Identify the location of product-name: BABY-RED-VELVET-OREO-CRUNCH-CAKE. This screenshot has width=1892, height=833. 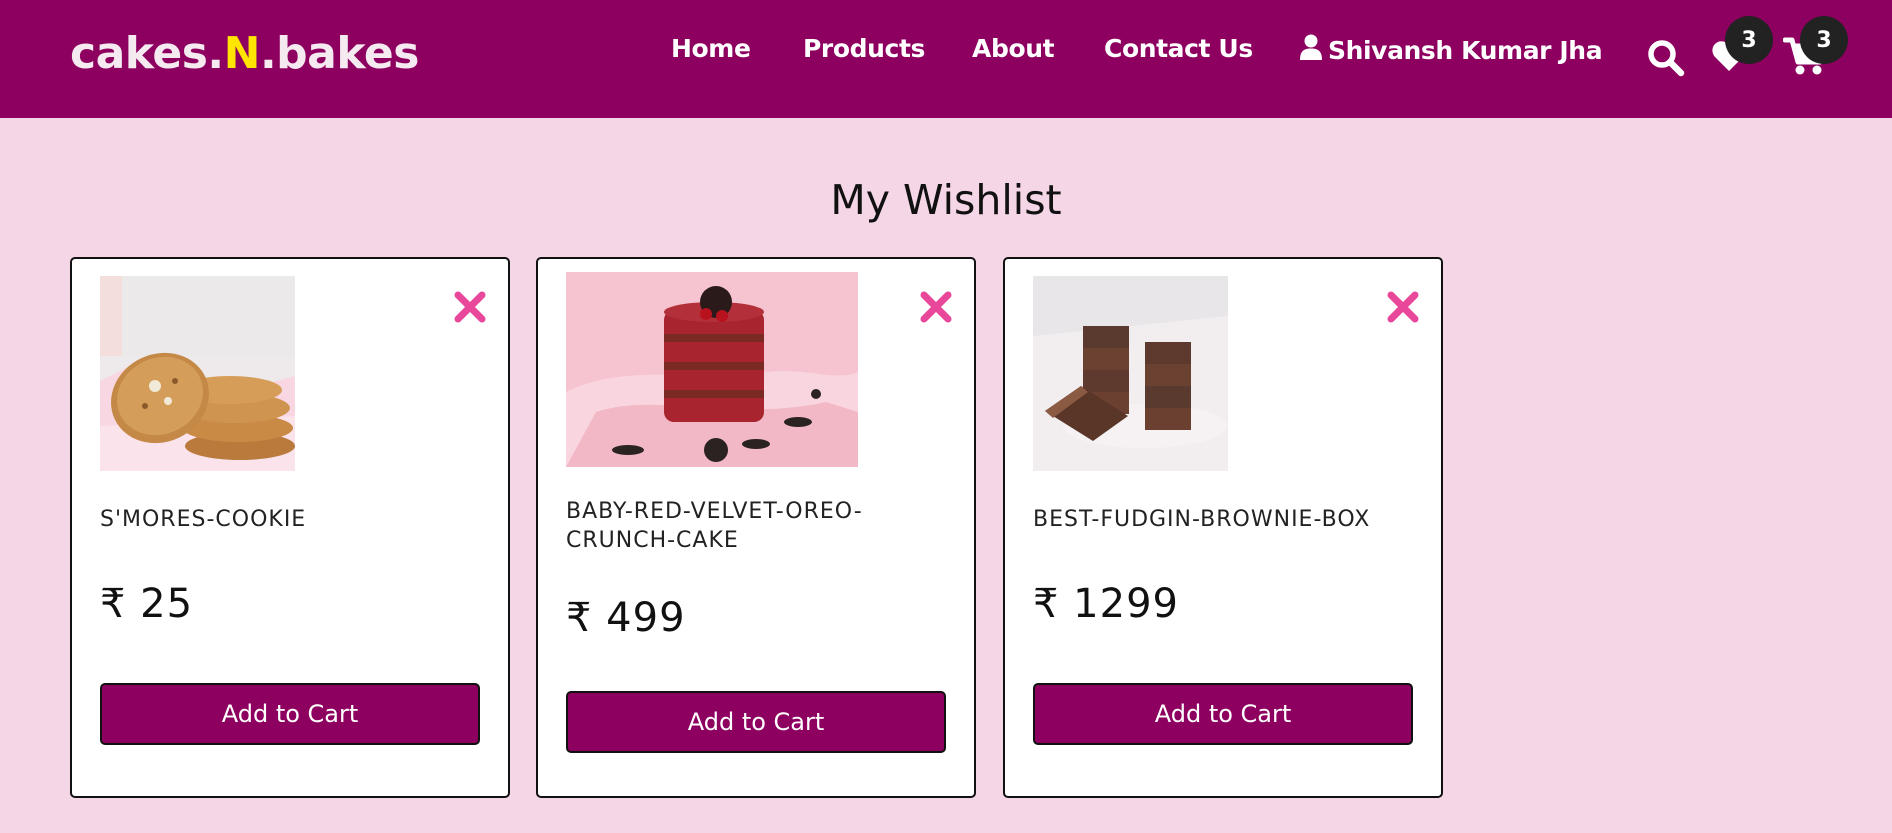
(714, 526).